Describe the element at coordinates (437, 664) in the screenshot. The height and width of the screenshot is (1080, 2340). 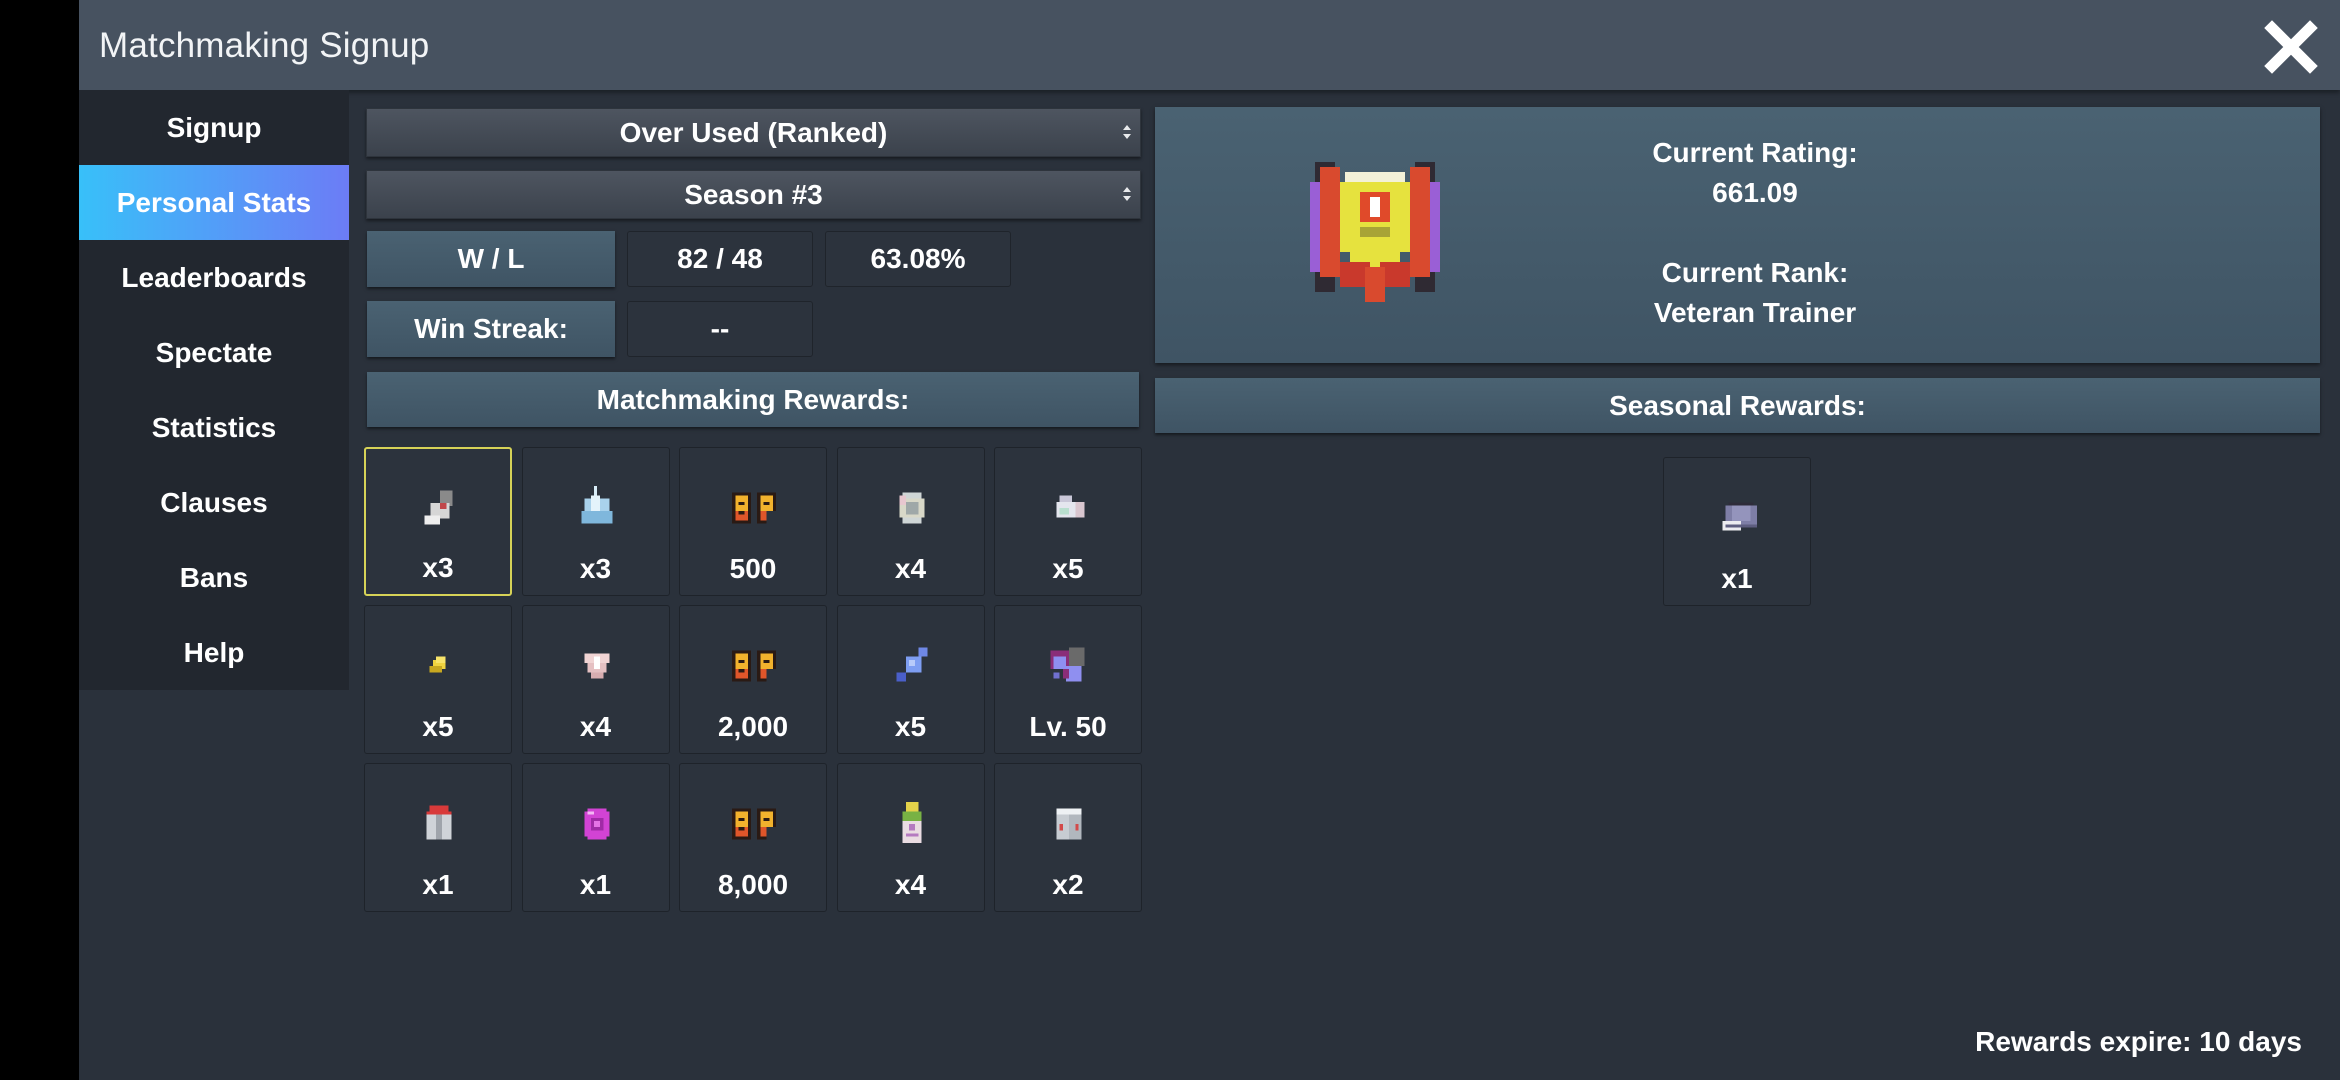
I see `gold-nugget-item-icon` at that location.